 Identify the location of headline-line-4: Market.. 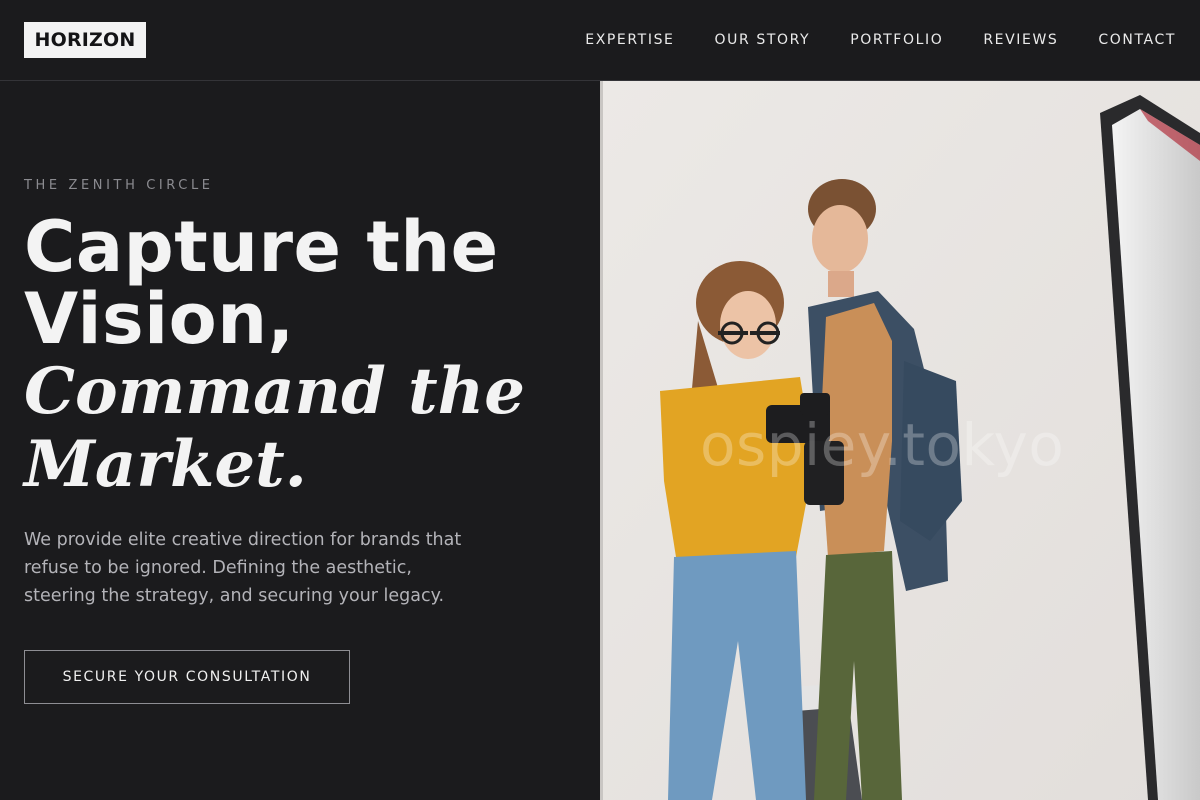
(165, 464).